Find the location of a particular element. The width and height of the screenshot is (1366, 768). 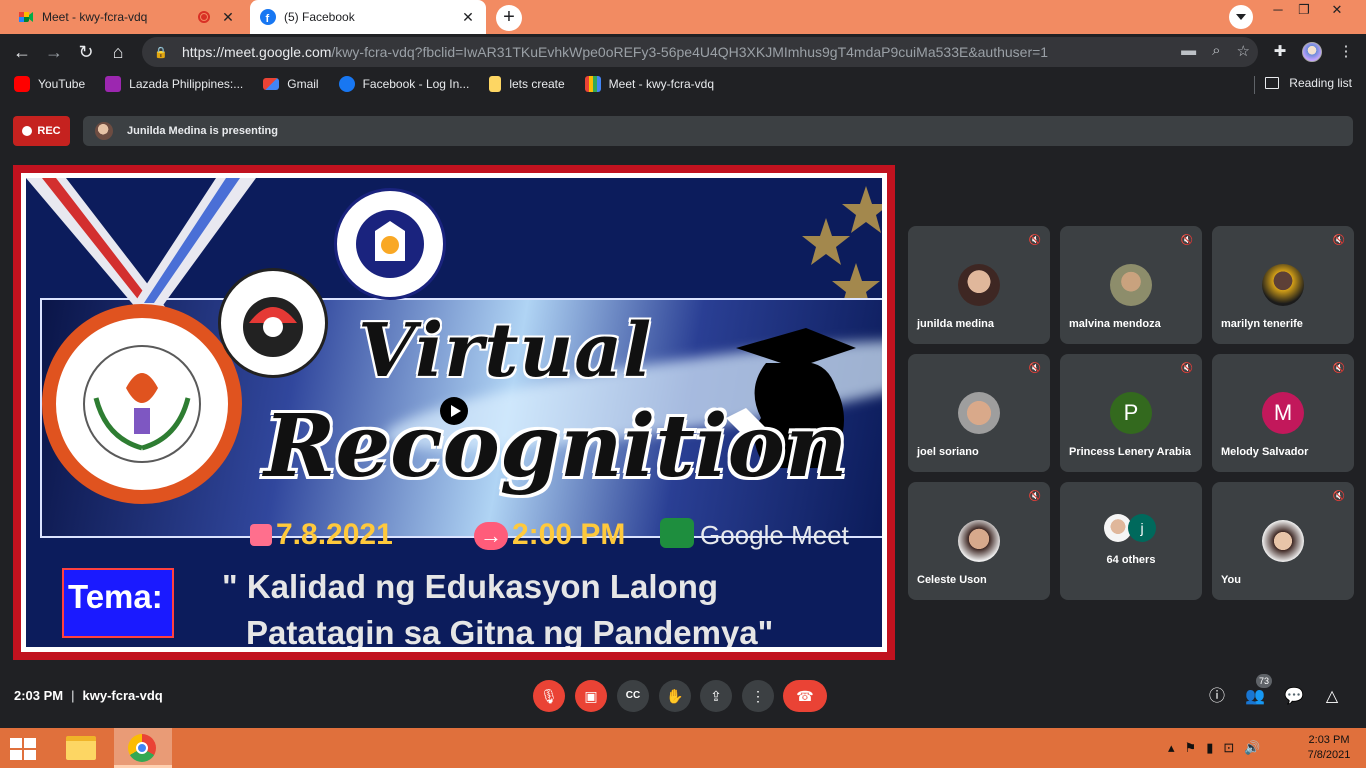

bookmark-label: lets create is located at coordinates (537, 84).